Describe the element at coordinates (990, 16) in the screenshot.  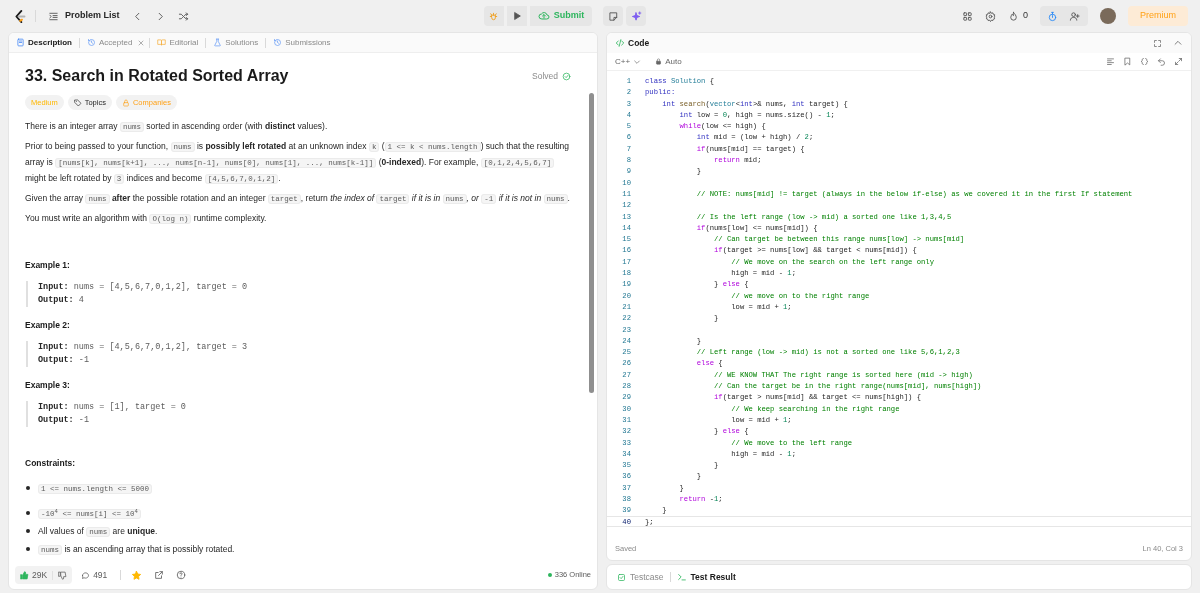
I see `settings-icon` at that location.